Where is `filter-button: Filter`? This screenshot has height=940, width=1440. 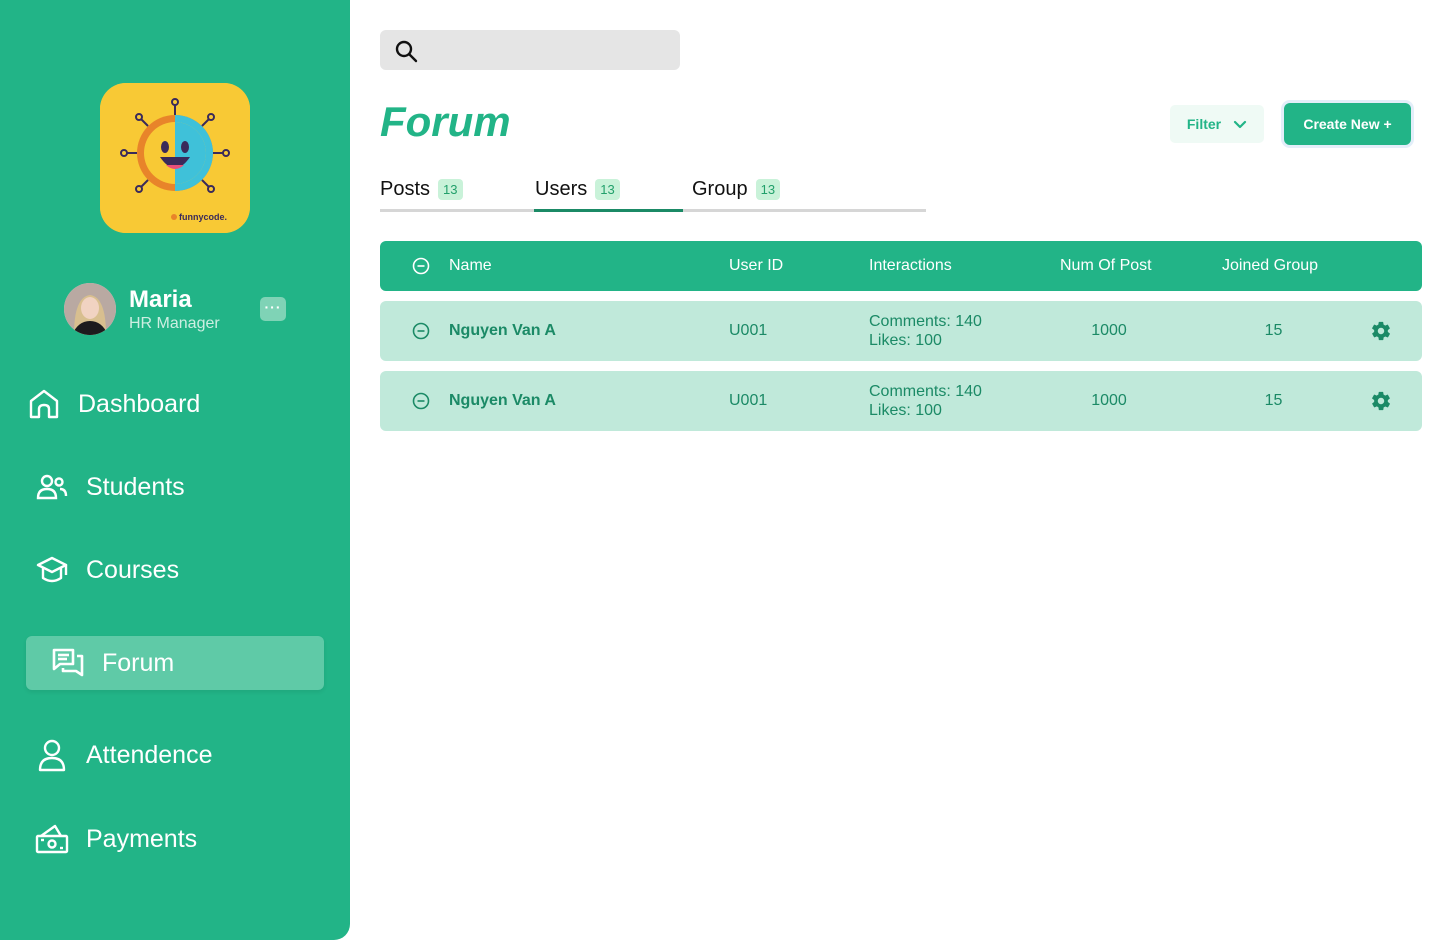 filter-button: Filter is located at coordinates (1217, 124).